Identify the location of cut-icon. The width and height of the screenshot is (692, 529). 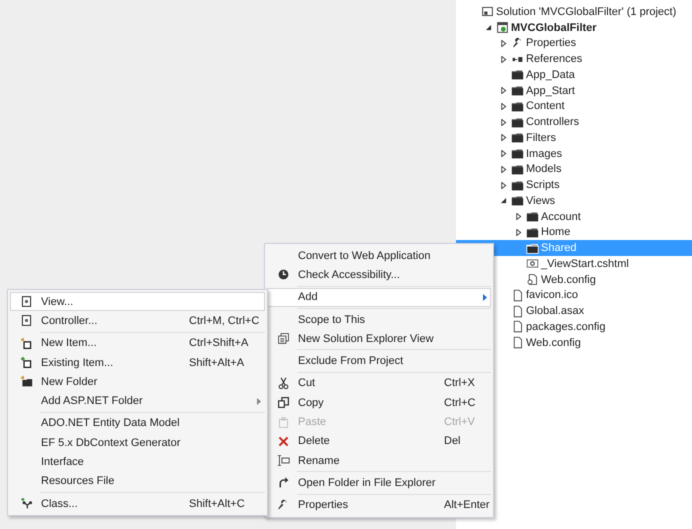
(283, 383).